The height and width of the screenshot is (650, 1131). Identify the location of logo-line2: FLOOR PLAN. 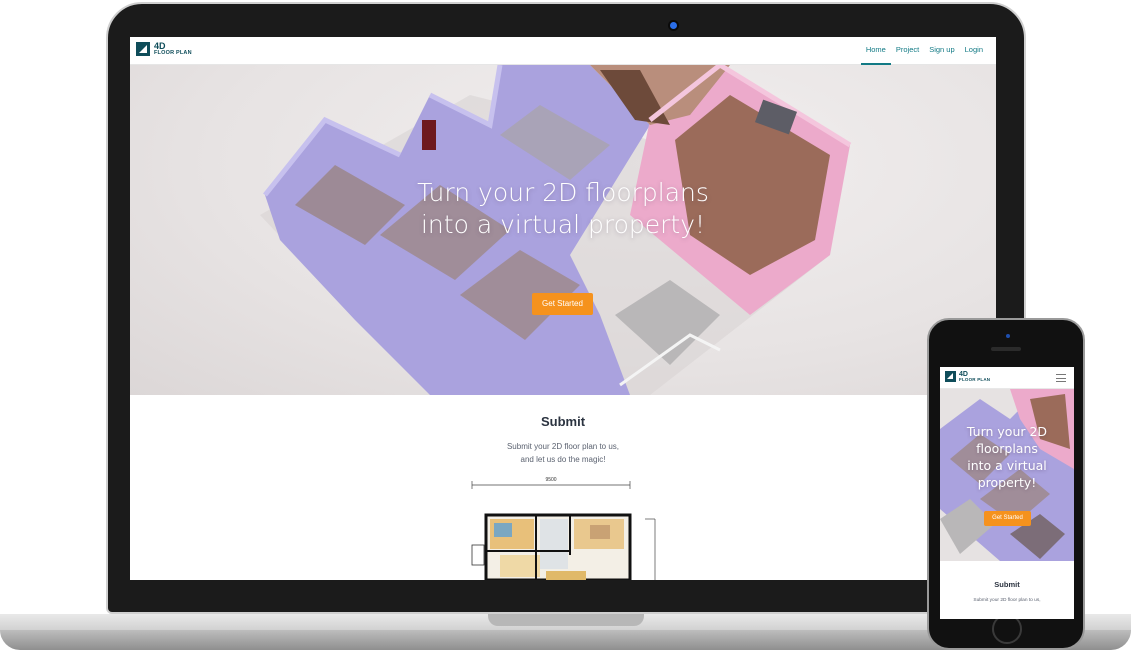
(173, 53).